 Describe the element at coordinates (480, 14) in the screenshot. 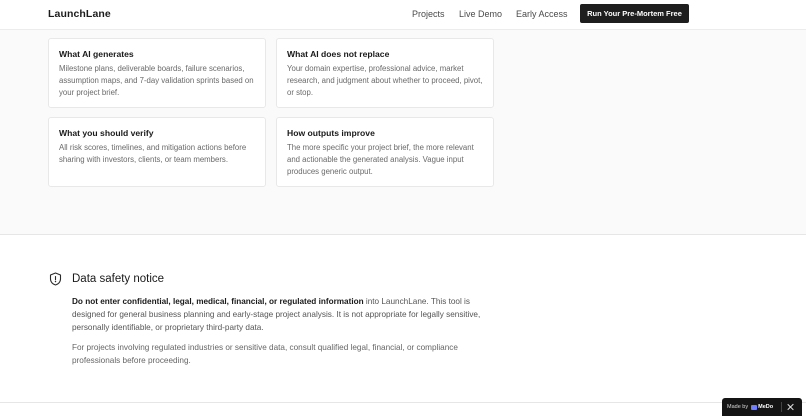

I see `nav-link-live-demo: Live Demo` at that location.